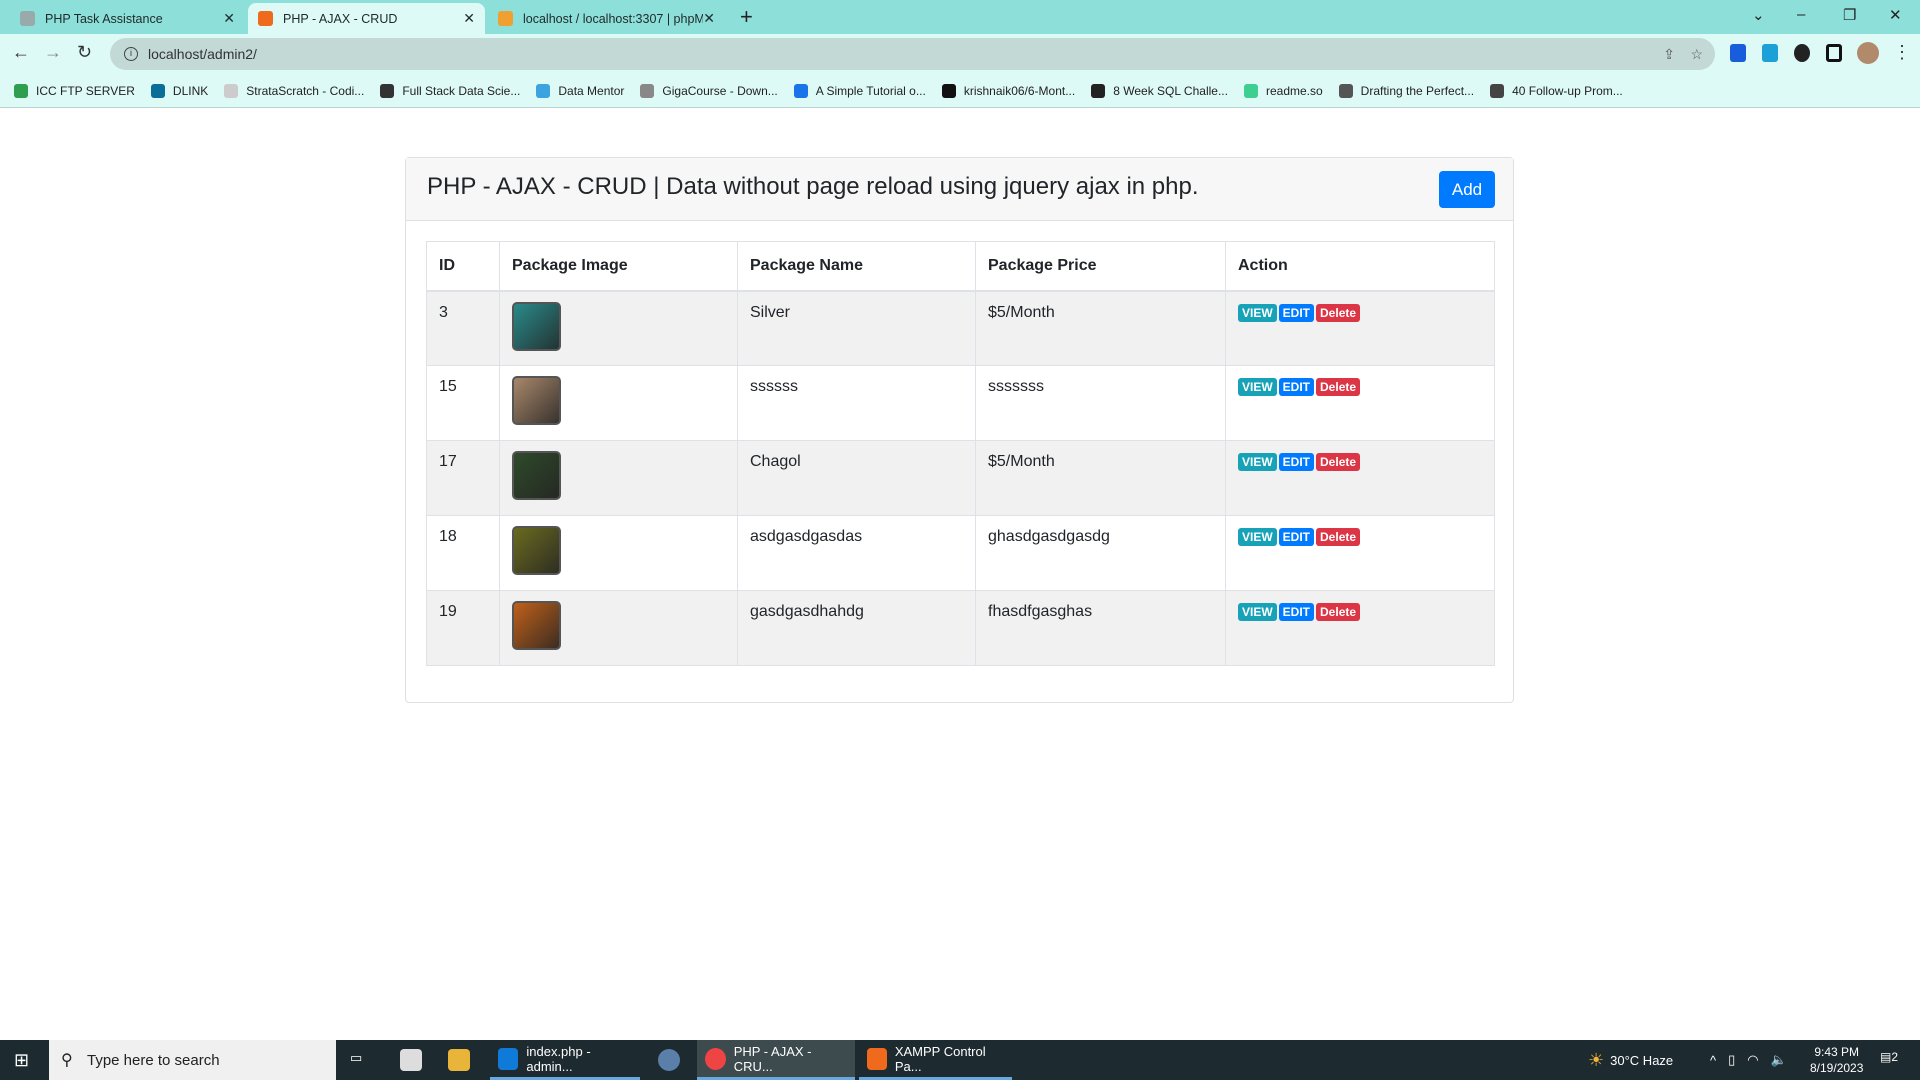 The height and width of the screenshot is (1080, 1920). What do you see at coordinates (1100, 628) in the screenshot?
I see `cell-price: fhasdfgasghas` at bounding box center [1100, 628].